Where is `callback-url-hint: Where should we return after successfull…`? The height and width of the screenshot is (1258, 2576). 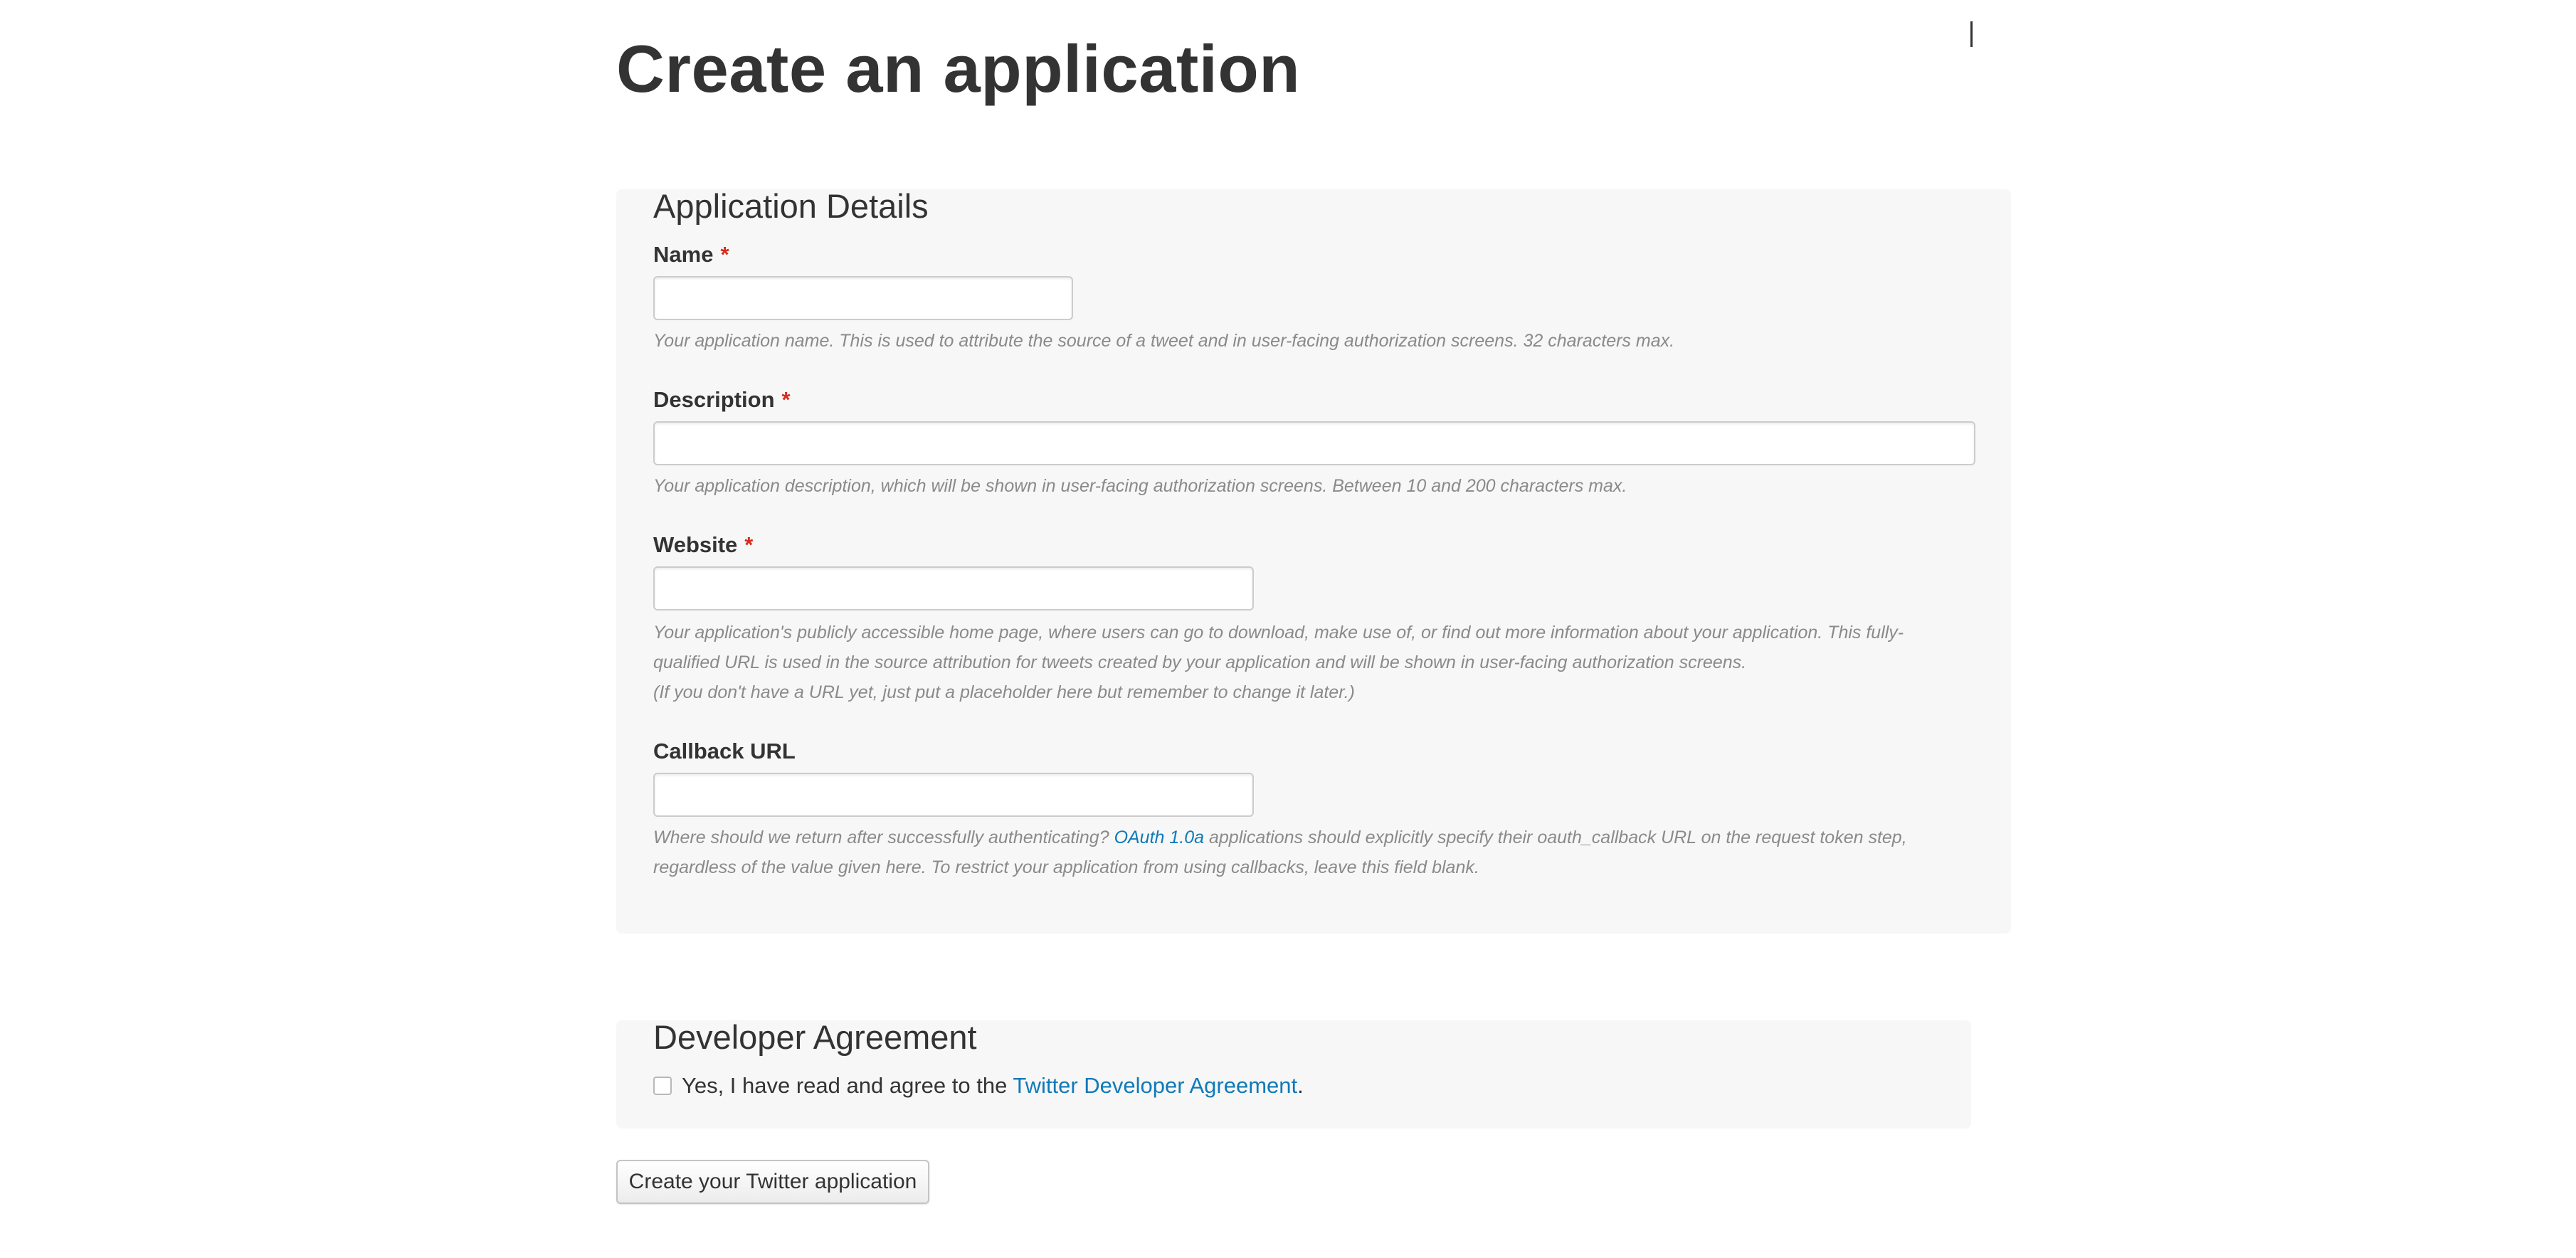 callback-url-hint: Where should we return after successfull… is located at coordinates (1315, 852).